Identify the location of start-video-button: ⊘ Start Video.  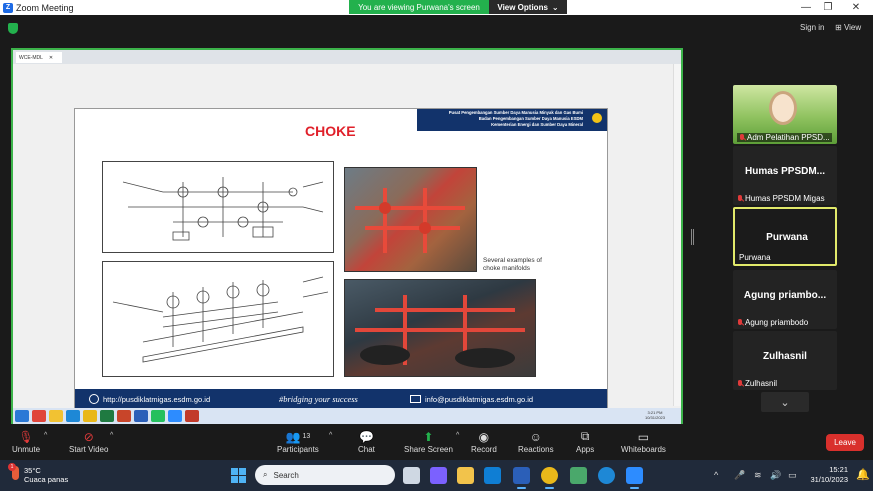
(89, 441).